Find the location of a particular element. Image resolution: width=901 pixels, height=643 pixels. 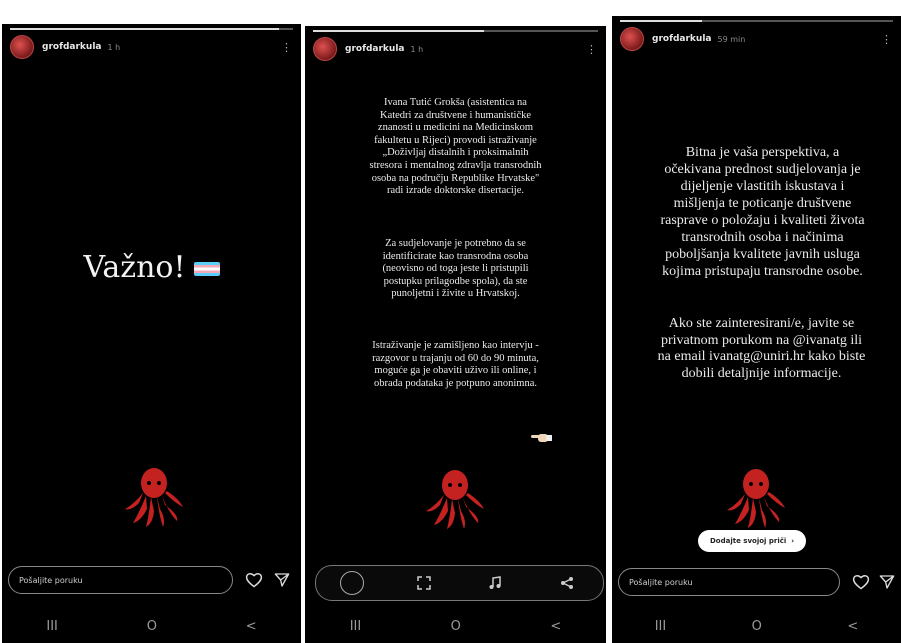

share-icon is located at coordinates (567, 583).